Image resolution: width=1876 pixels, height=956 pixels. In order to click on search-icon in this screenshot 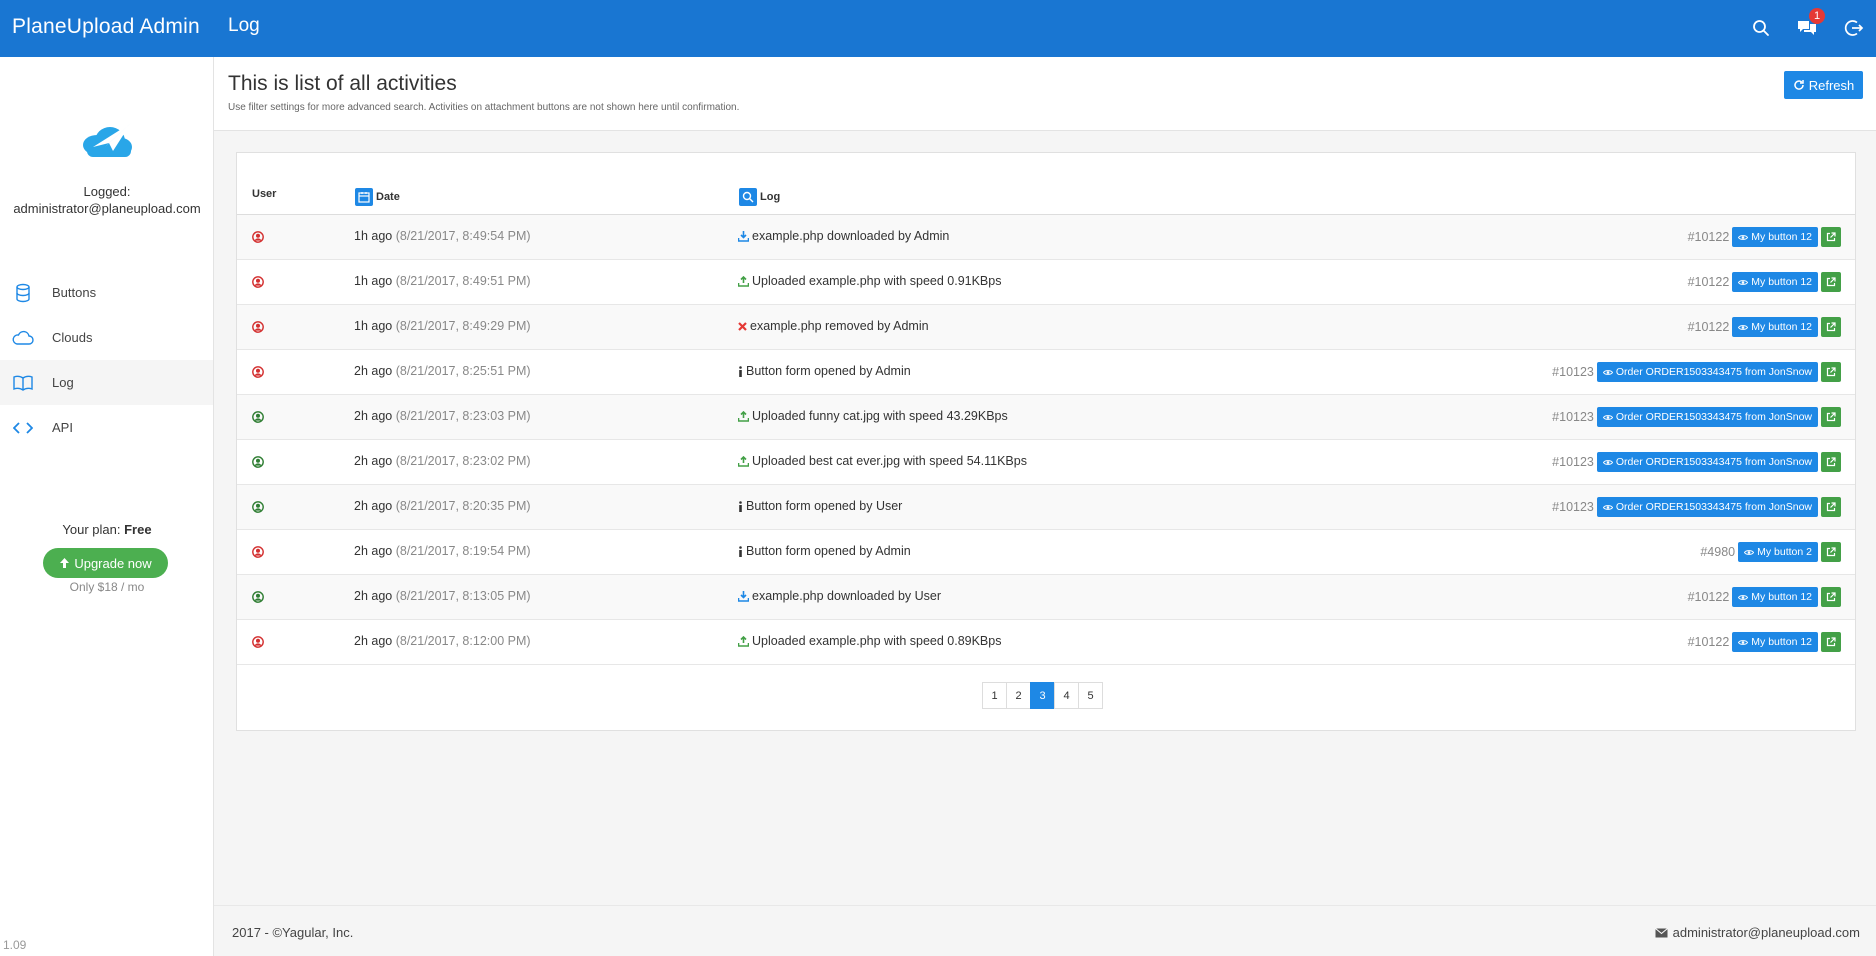, I will do `click(1761, 28)`.